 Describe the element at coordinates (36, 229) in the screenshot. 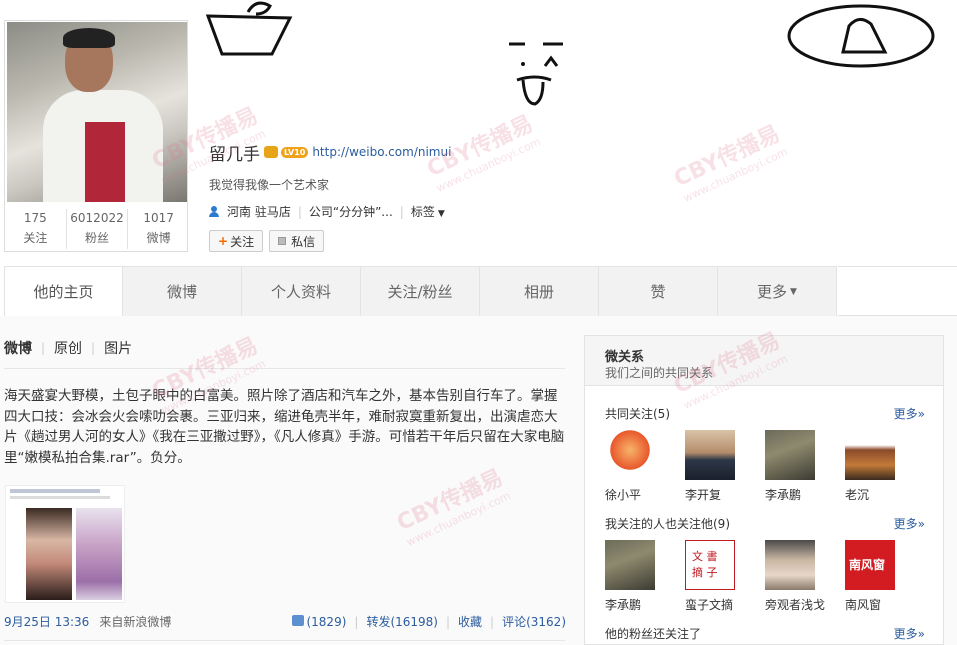

I see `stat-following: 175 关注` at that location.